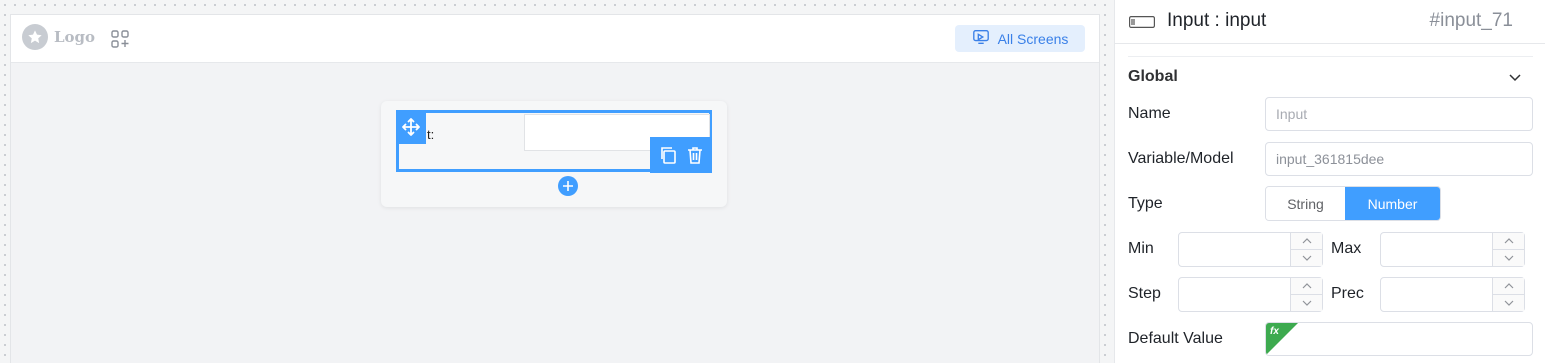  I want to click on max-label: Max, so click(1346, 248).